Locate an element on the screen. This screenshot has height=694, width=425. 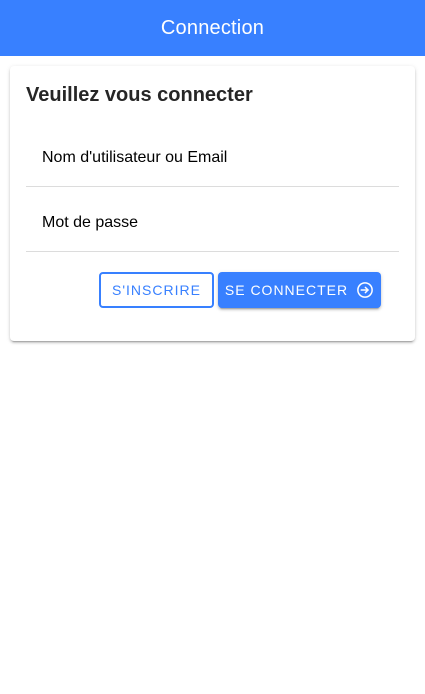
login-button-label: Se connecter is located at coordinates (286, 290).